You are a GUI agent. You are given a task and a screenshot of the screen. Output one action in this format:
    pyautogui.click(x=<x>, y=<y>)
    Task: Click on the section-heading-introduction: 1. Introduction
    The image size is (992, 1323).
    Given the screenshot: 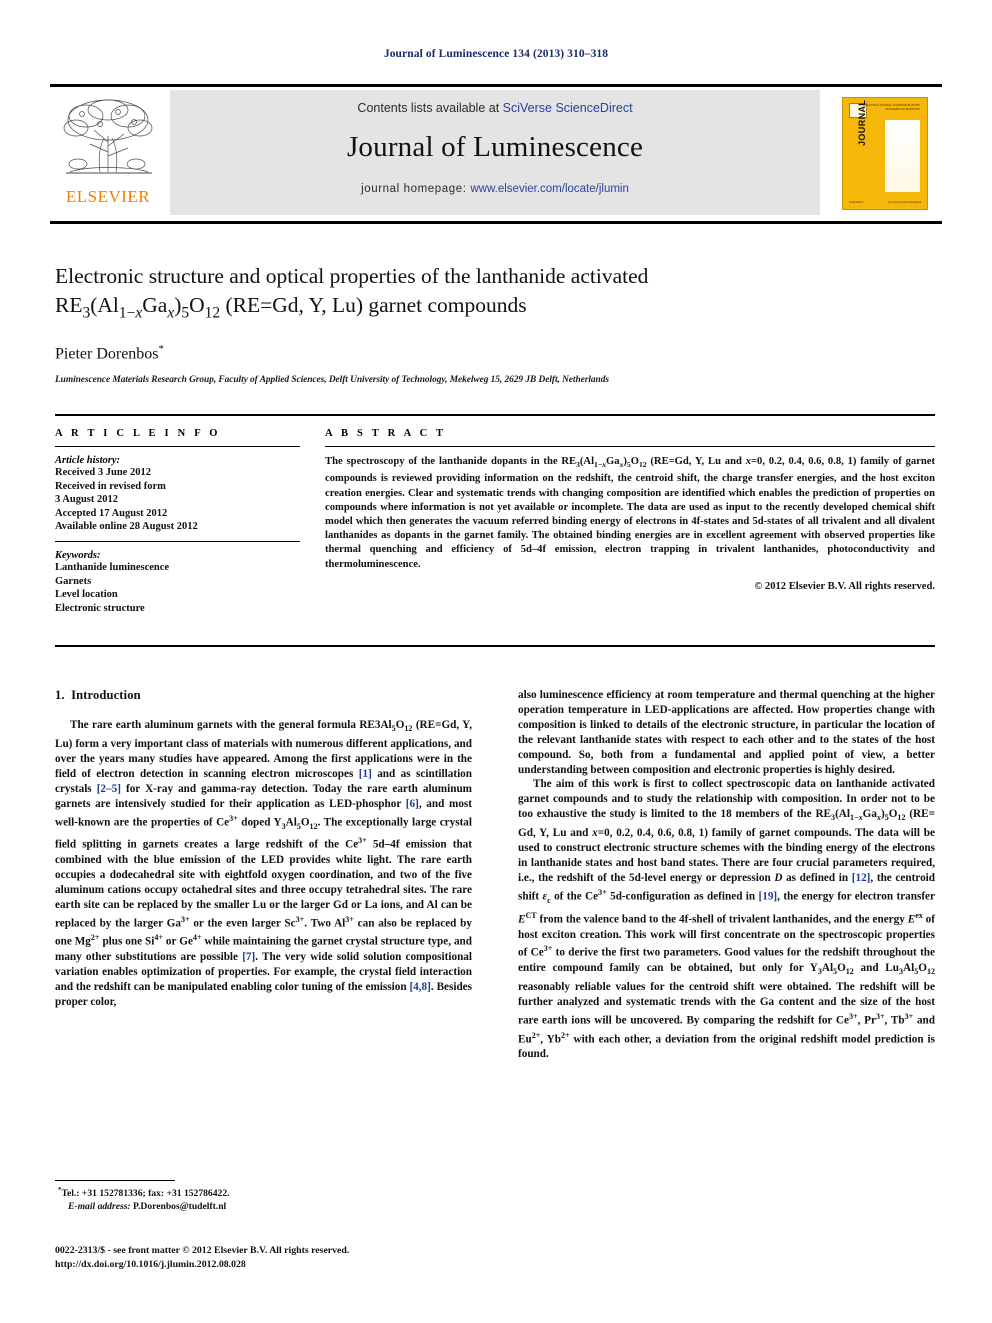 What is the action you would take?
    pyautogui.click(x=263, y=695)
    